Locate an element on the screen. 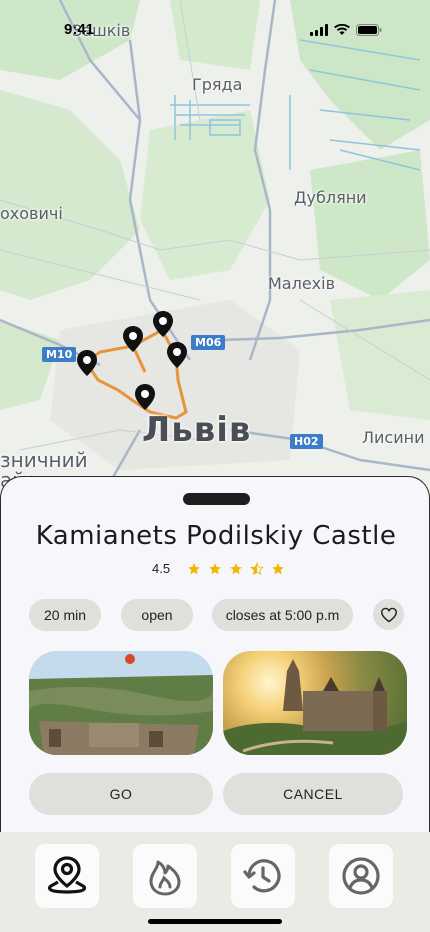  tab-history is located at coordinates (263, 876).